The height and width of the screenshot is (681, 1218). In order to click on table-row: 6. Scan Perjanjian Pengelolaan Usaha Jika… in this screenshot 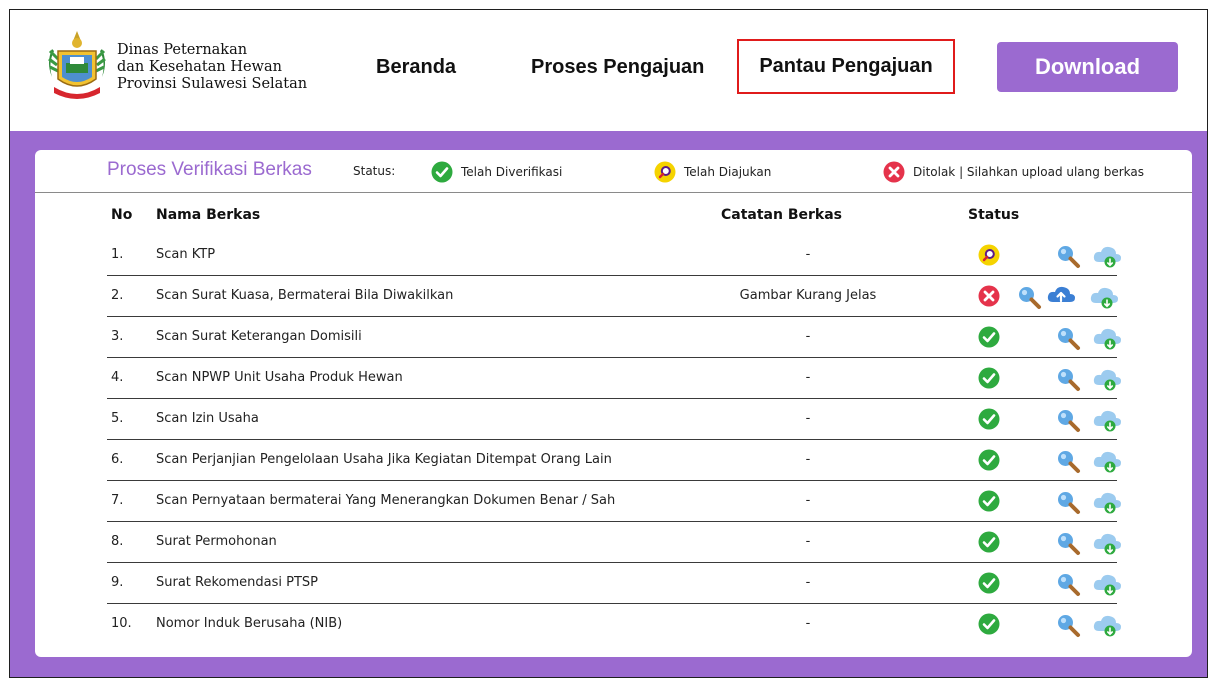, I will do `click(613, 460)`.